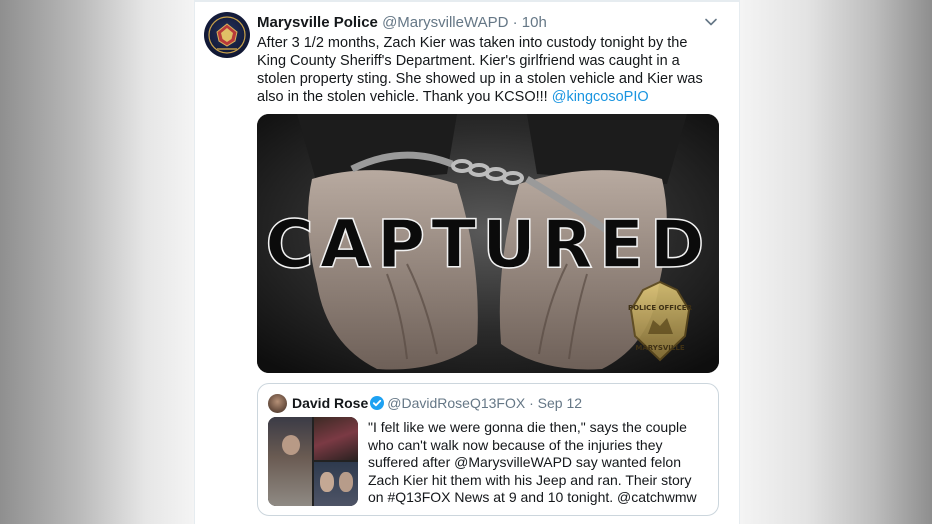  What do you see at coordinates (313, 461) in the screenshot?
I see `quote-image-collage` at bounding box center [313, 461].